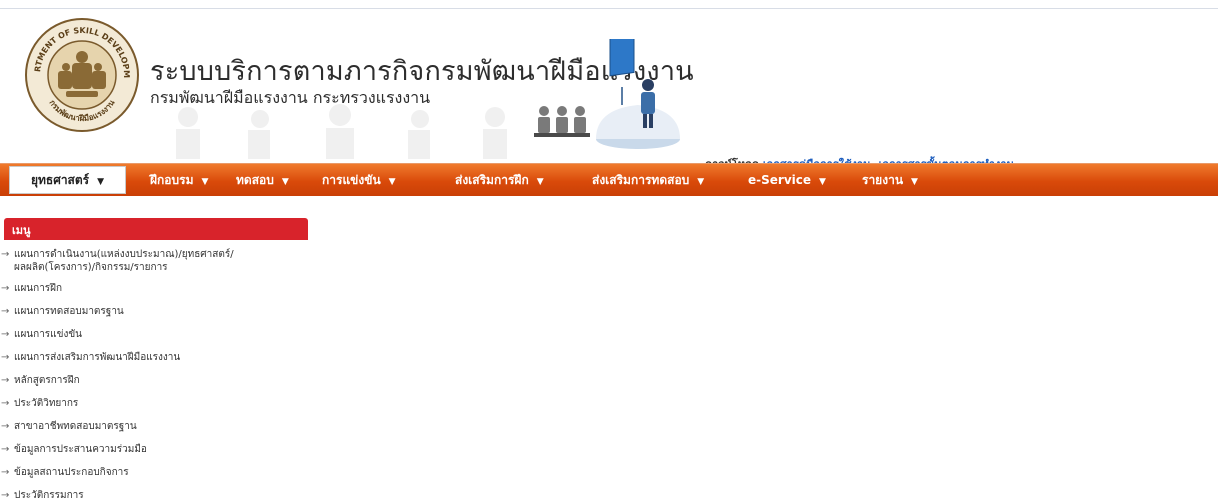 The width and height of the screenshot is (1218, 502). Describe the element at coordinates (156, 229) in the screenshot. I see `menu-header: เมนู` at that location.